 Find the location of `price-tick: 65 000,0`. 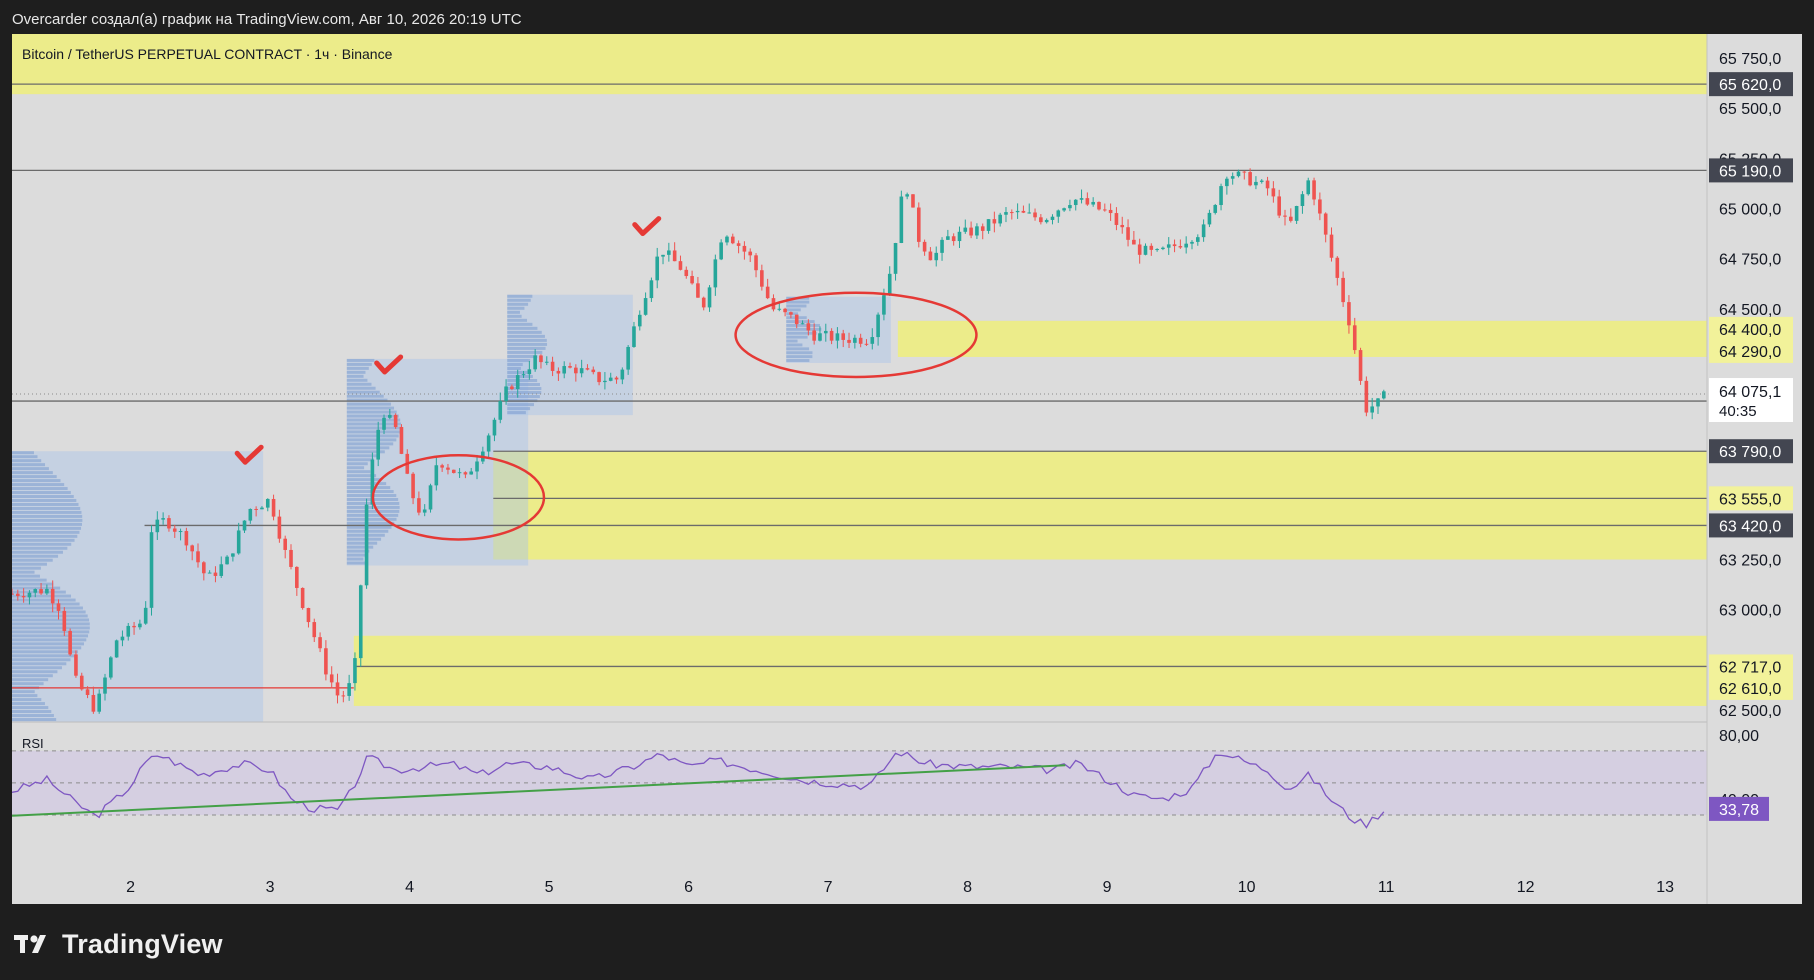

price-tick: 65 000,0 is located at coordinates (1750, 210).